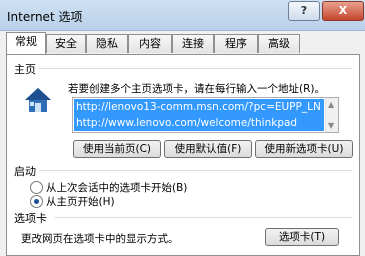 The width and height of the screenshot is (365, 256). What do you see at coordinates (279, 43) in the screenshot?
I see `tab-advanced: 高级` at bounding box center [279, 43].